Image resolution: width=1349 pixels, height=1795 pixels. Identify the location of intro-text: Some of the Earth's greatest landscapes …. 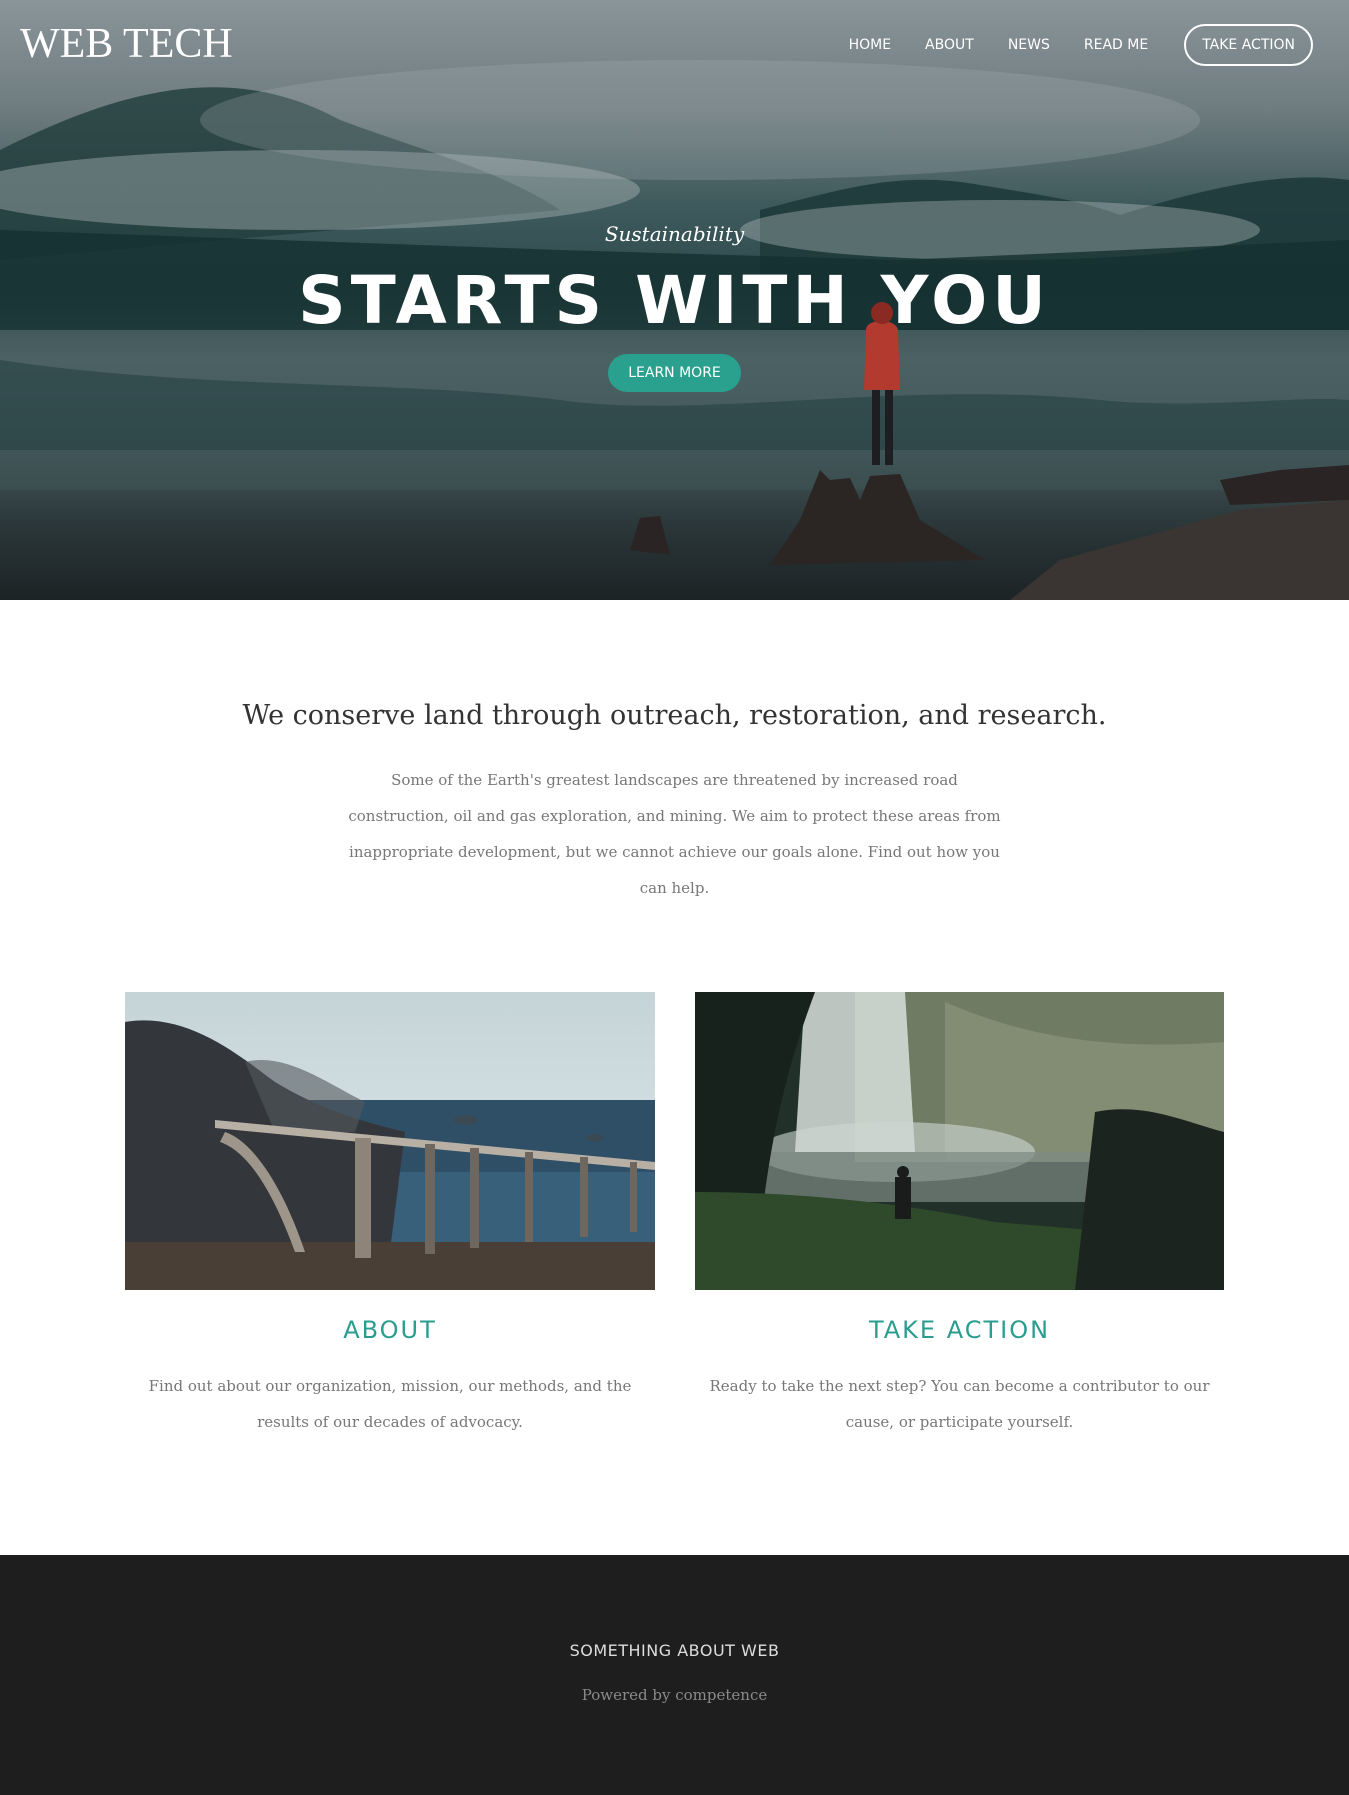
(674, 834).